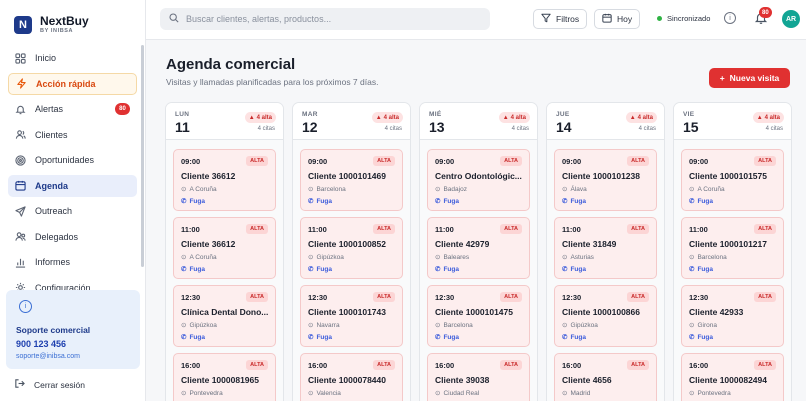 Image resolution: width=806 pixels, height=401 pixels. I want to click on appointment-card: 16:00 ALTA Cliente 4656 ⊙ Madrid, so click(605, 377).